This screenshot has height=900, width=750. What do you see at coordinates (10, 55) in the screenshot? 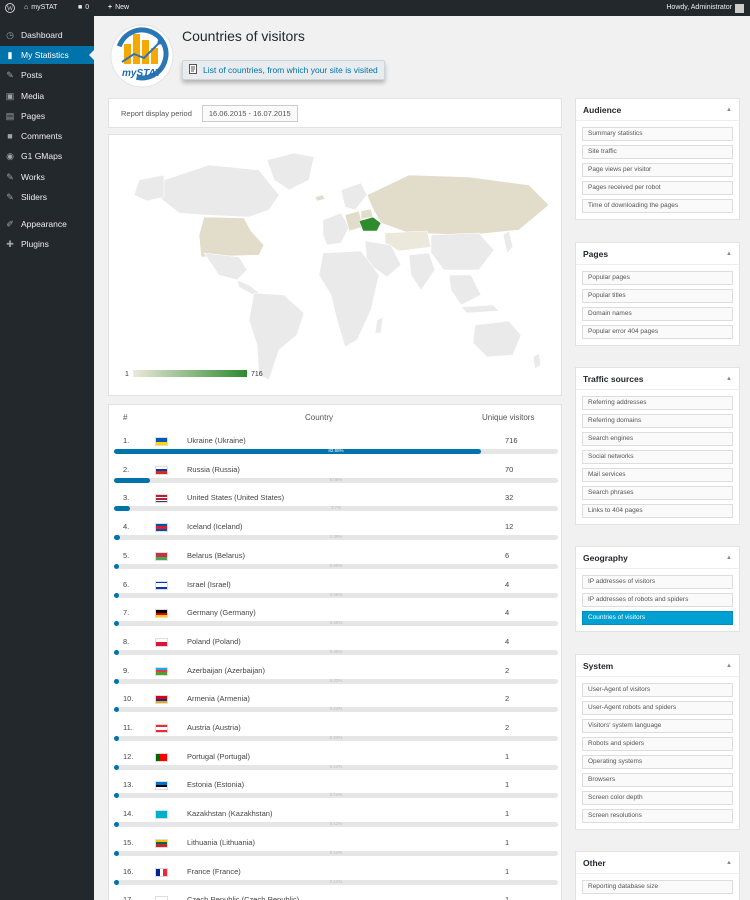
I see `statistics-icon: ▮` at bounding box center [10, 55].